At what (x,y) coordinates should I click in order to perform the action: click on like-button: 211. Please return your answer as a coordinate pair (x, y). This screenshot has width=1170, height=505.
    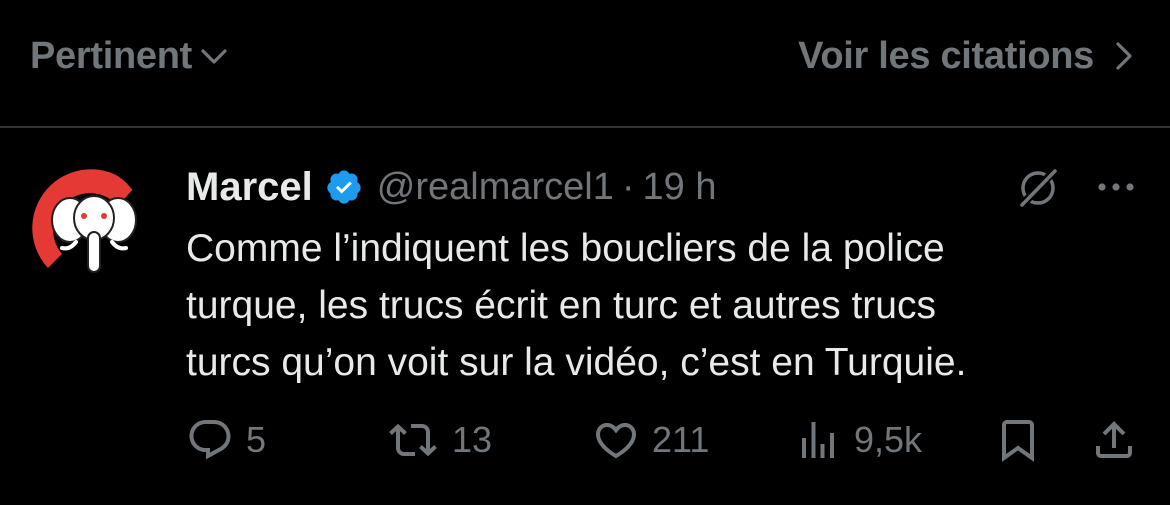
    Looking at the image, I should click on (650, 440).